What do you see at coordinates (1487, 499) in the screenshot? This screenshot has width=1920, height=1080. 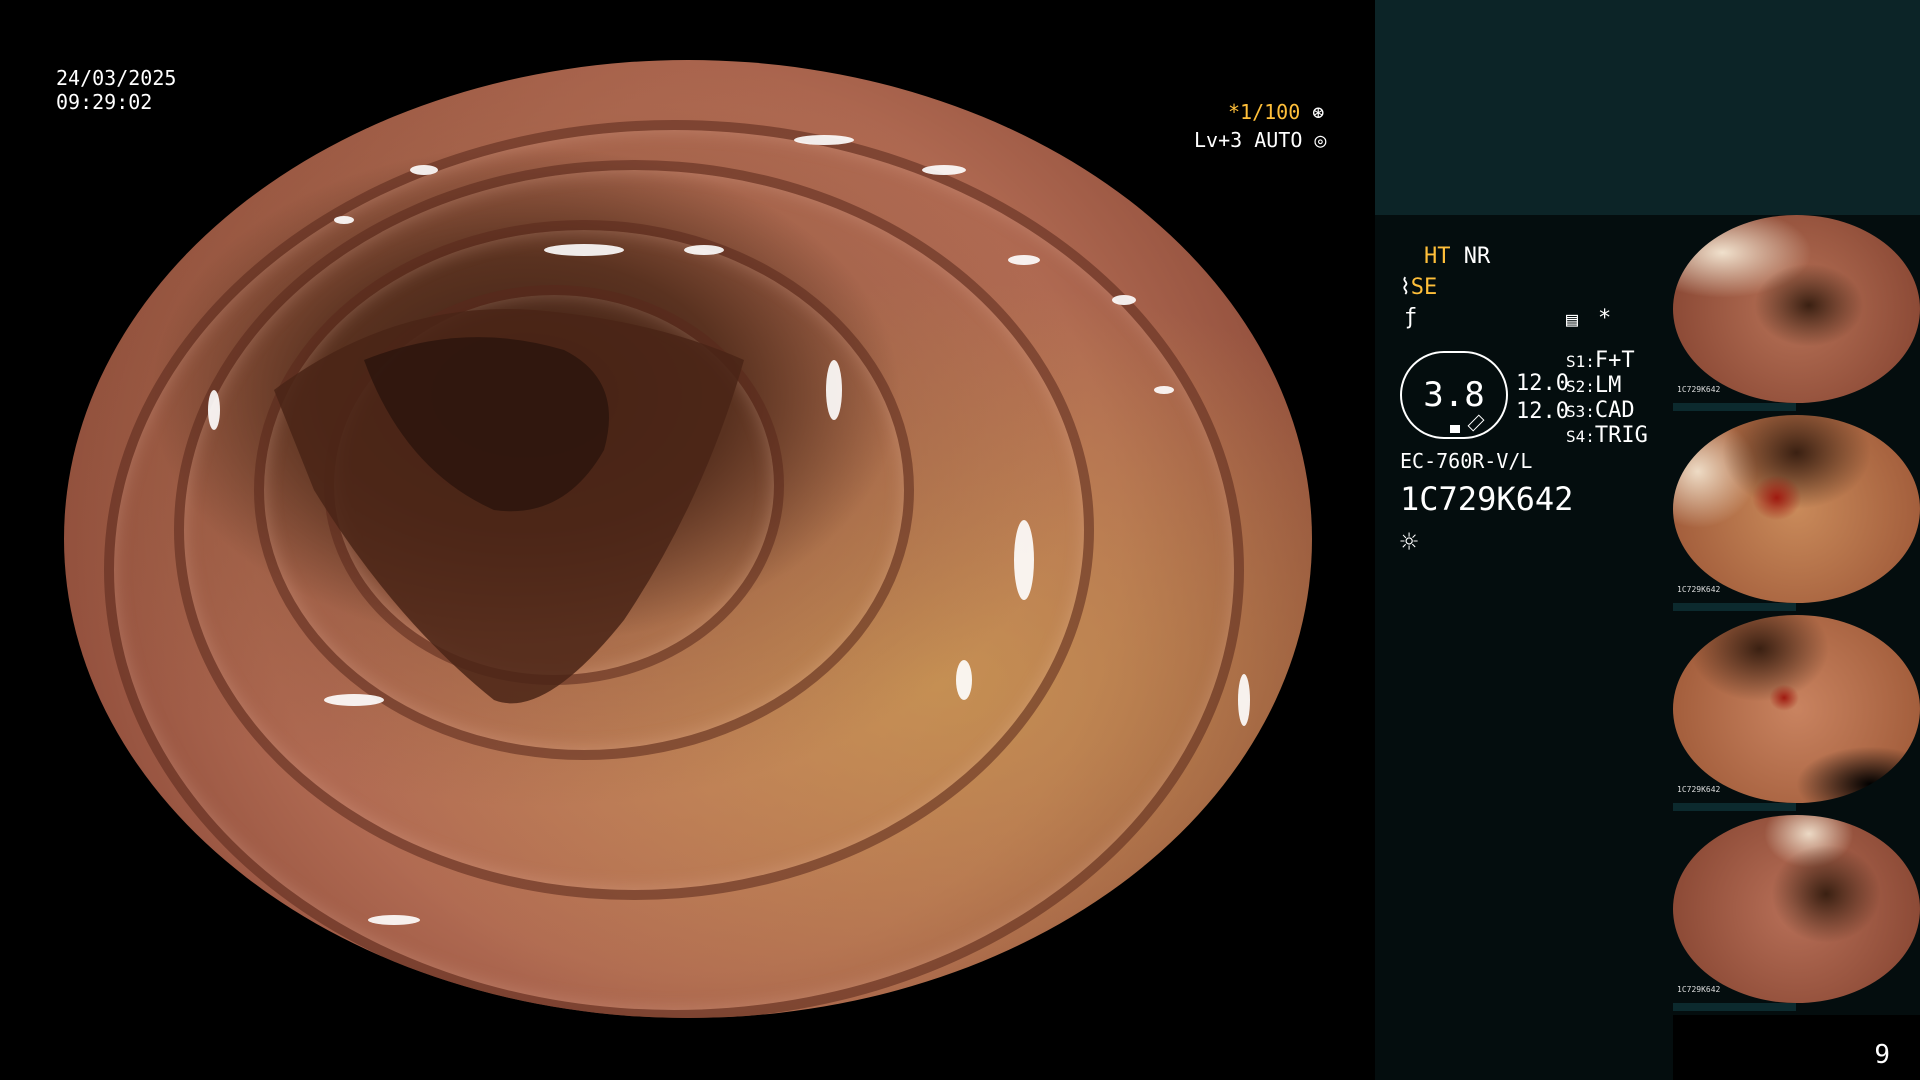 I see `scope-serial: 1C729K642` at bounding box center [1487, 499].